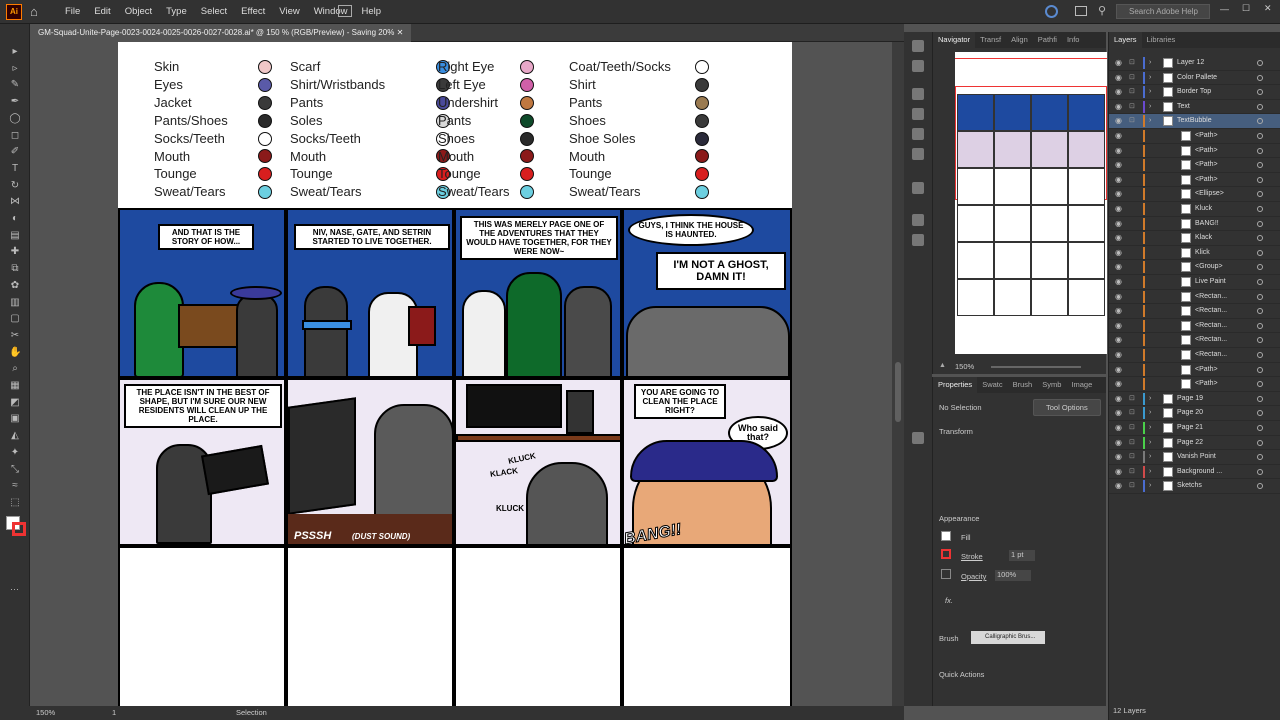  What do you see at coordinates (1194, 282) in the screenshot?
I see `layer-row: ◉ Live Paint` at bounding box center [1194, 282].